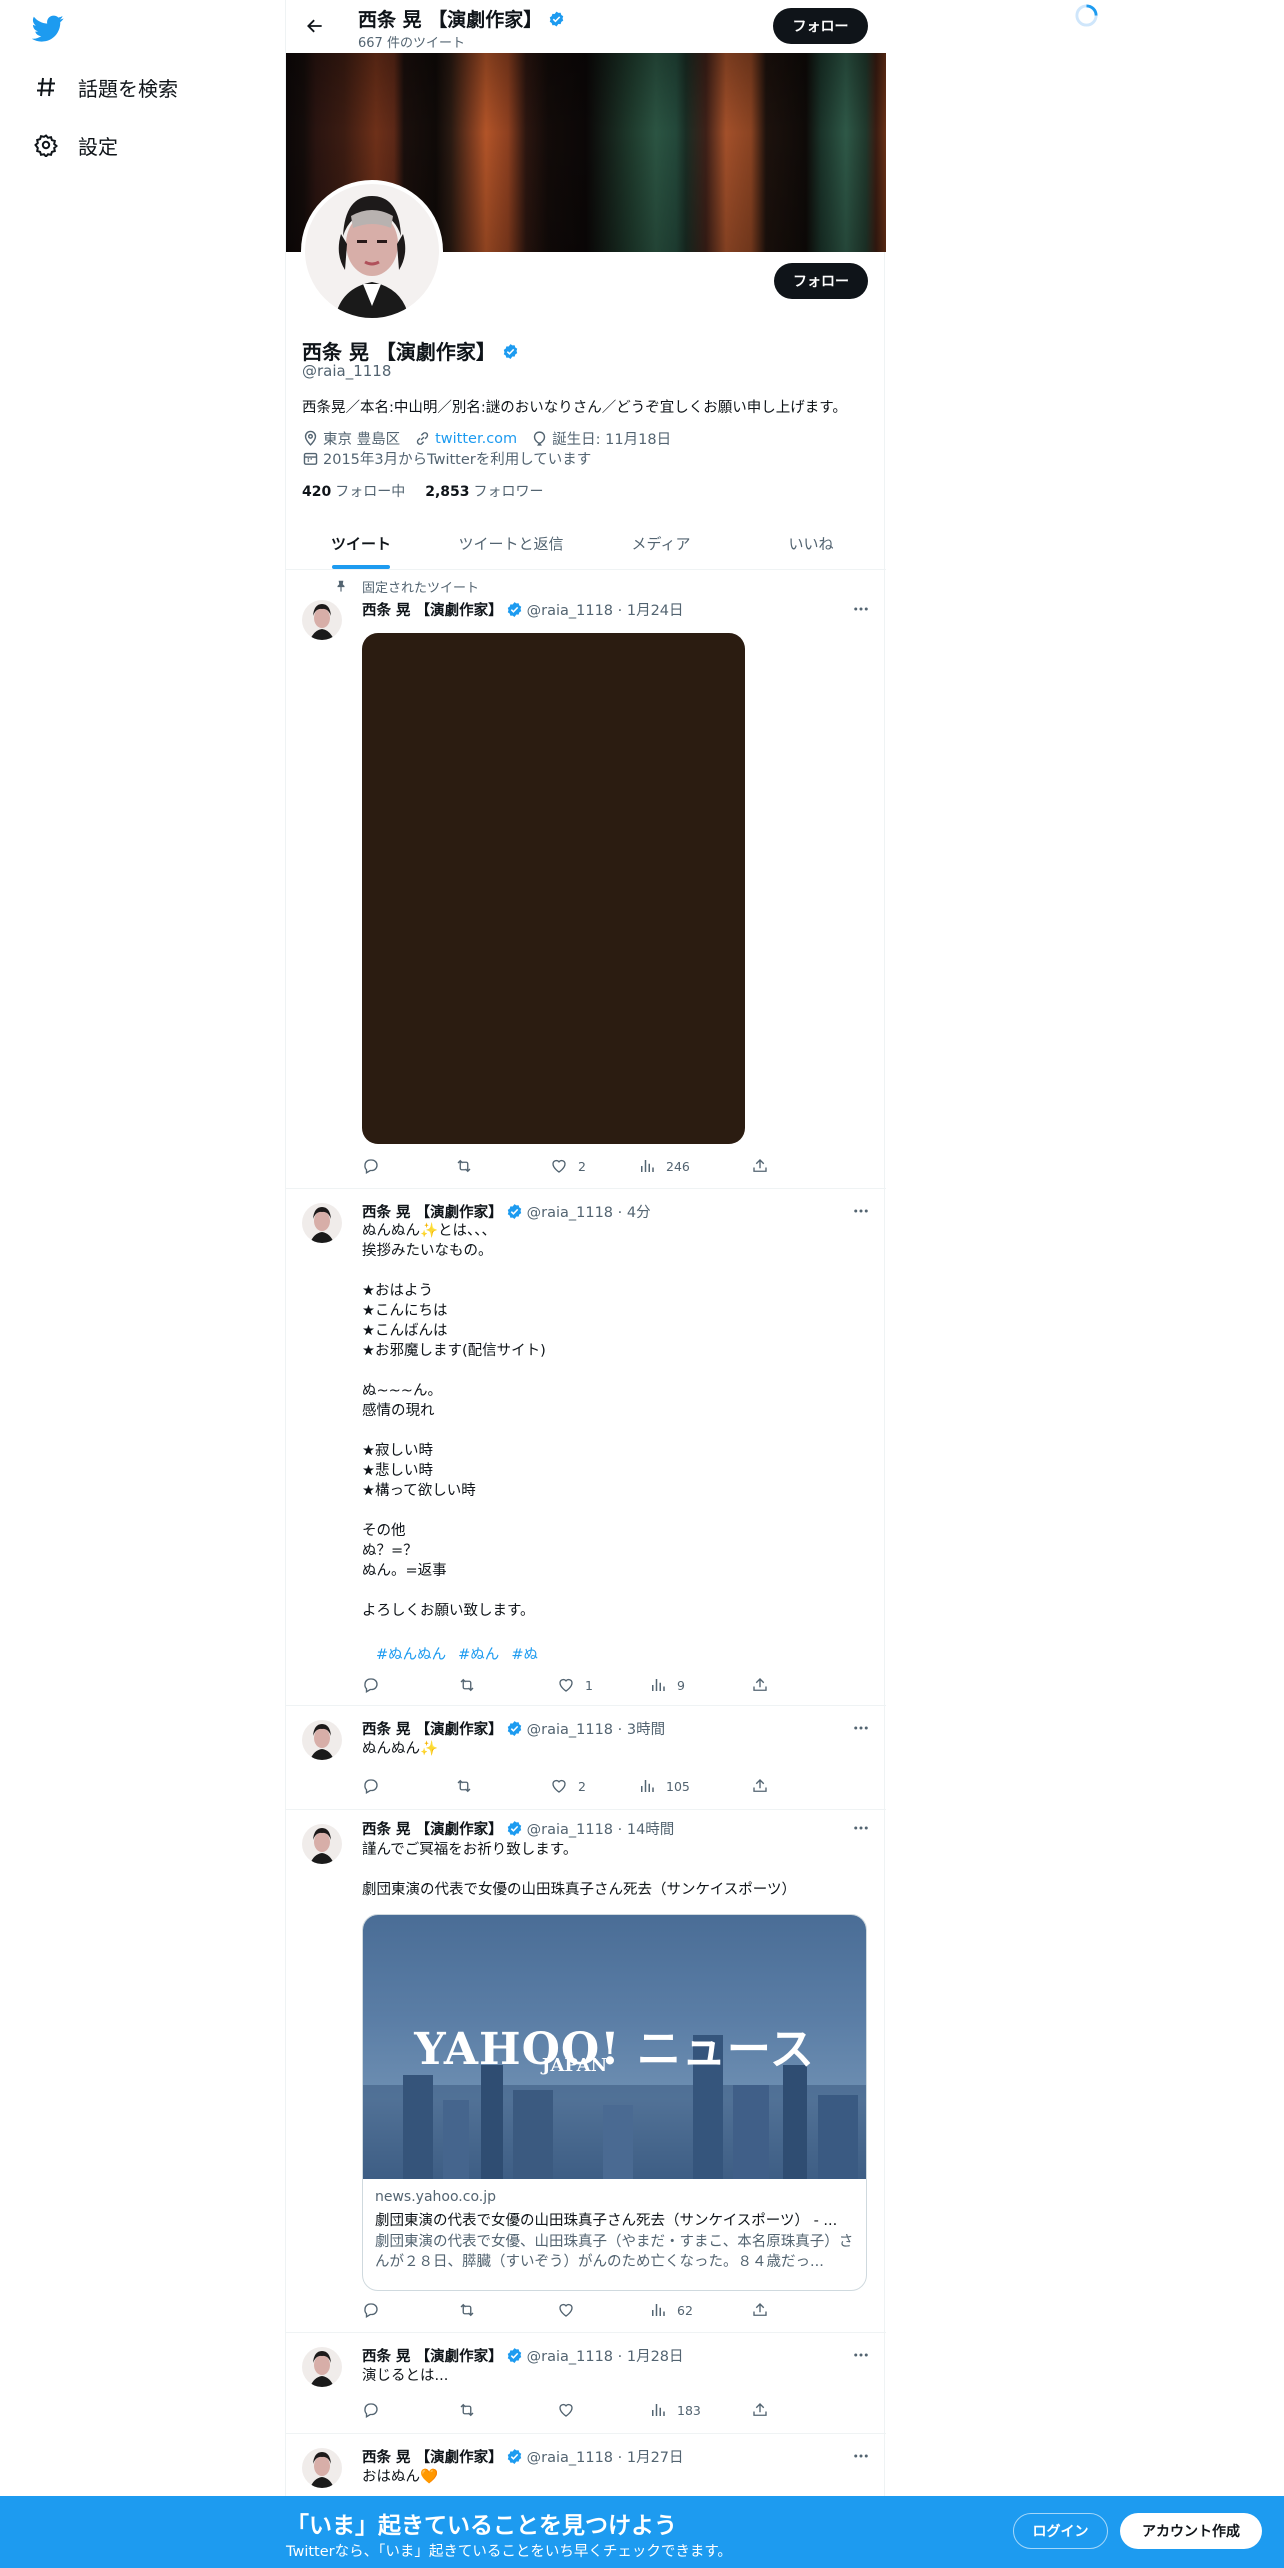 This screenshot has width=1284, height=2568. Describe the element at coordinates (601, 1828) in the screenshot. I see `tweet-meta: @raia_1118 · 14時間` at that location.